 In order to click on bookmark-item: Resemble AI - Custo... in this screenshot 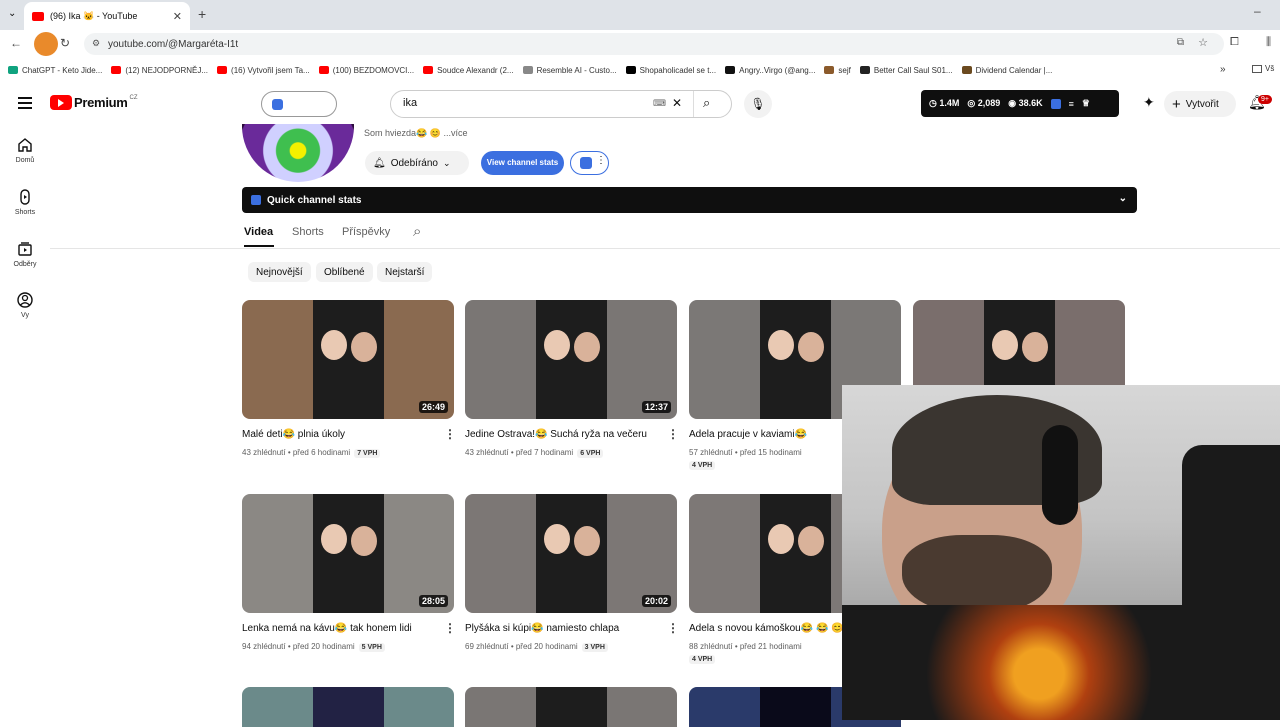, I will do `click(569, 70)`.